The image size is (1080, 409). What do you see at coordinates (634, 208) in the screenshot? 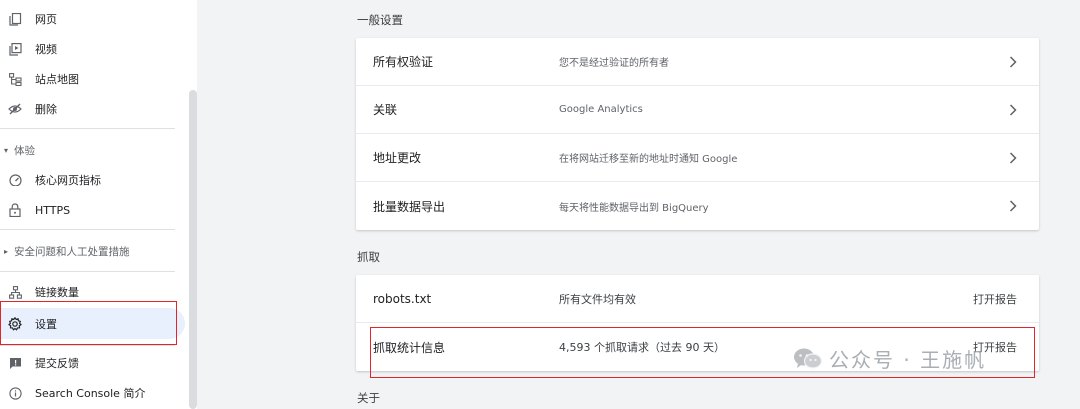
I see `row-description: 每天将性能数据导出到 BigQuery` at bounding box center [634, 208].